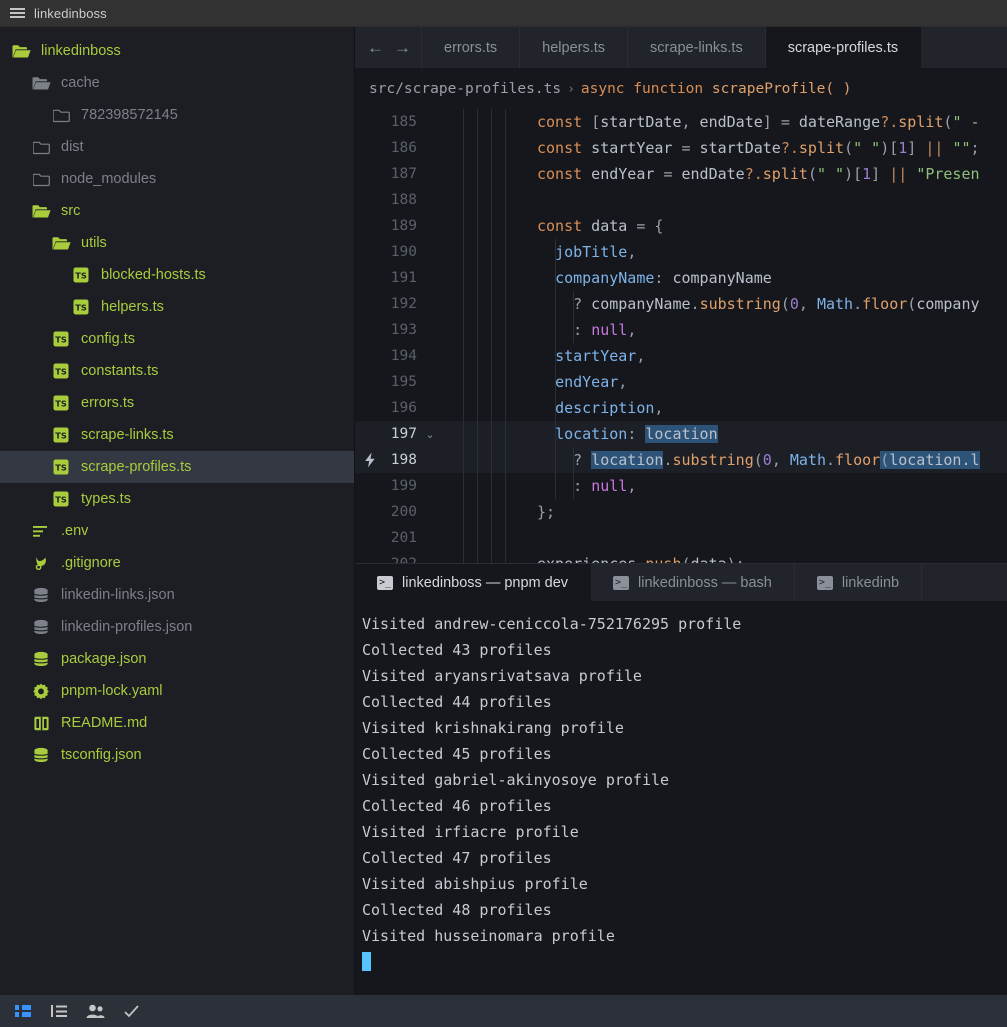  Describe the element at coordinates (177, 691) in the screenshot. I see `tree-item-pnpm-lock-yaml: pnpm-lock.yaml` at that location.